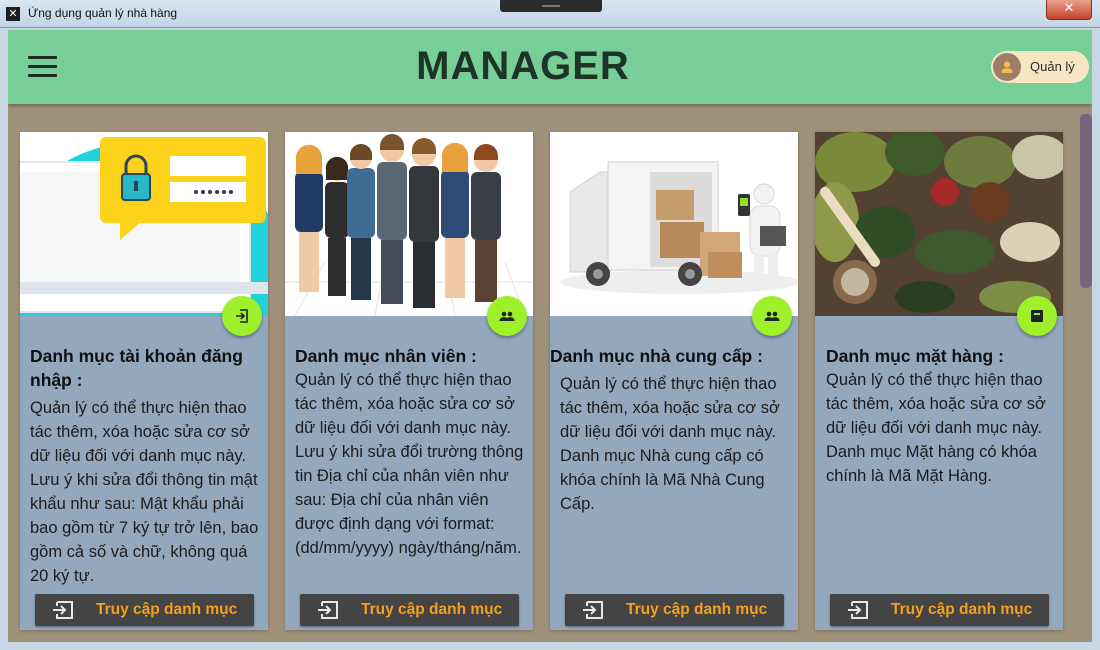  I want to click on employees-fab-button, so click(507, 316).